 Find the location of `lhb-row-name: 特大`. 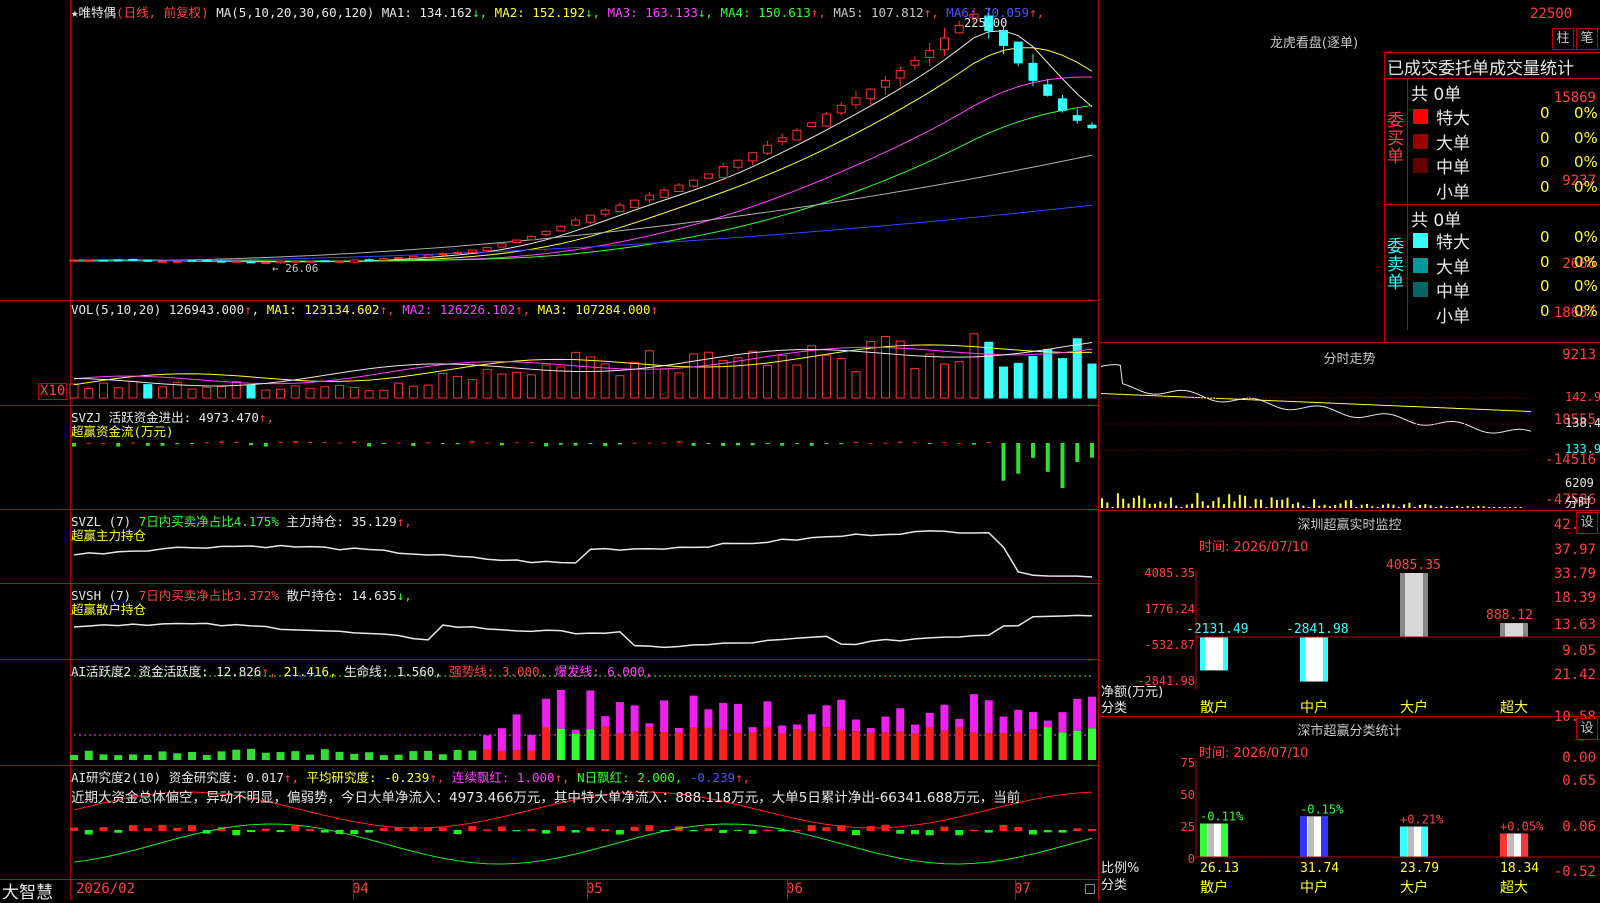

lhb-row-name: 特大 is located at coordinates (1453, 119).